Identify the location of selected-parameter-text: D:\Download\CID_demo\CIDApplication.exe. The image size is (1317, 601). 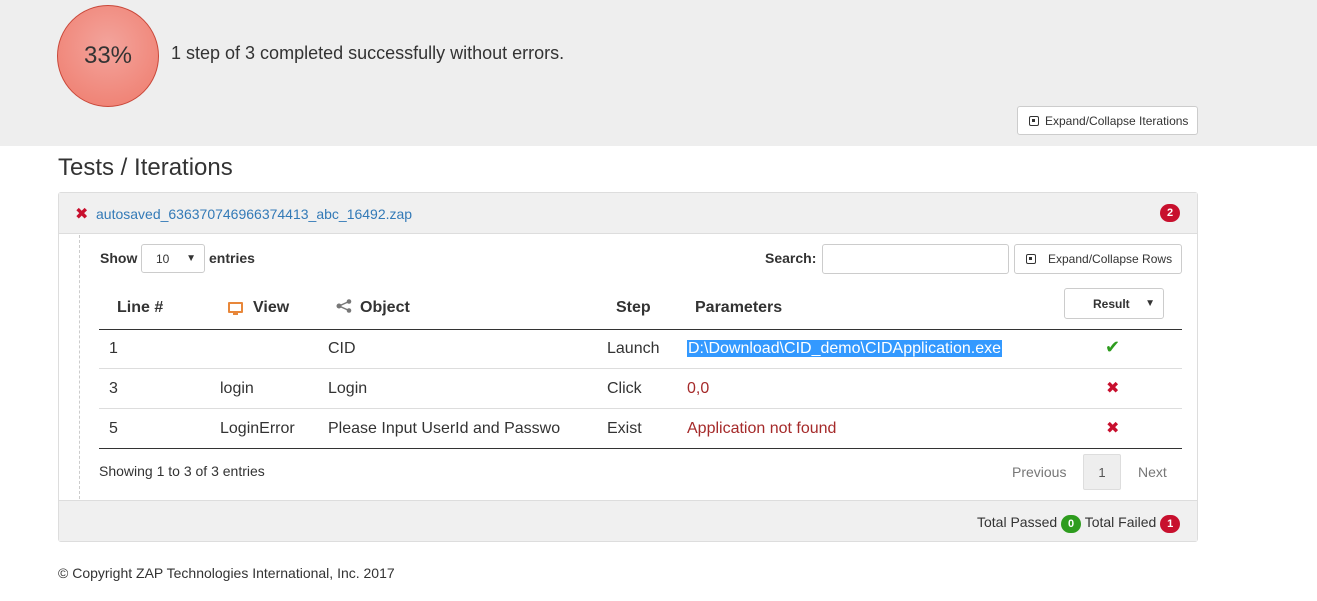
(845, 348).